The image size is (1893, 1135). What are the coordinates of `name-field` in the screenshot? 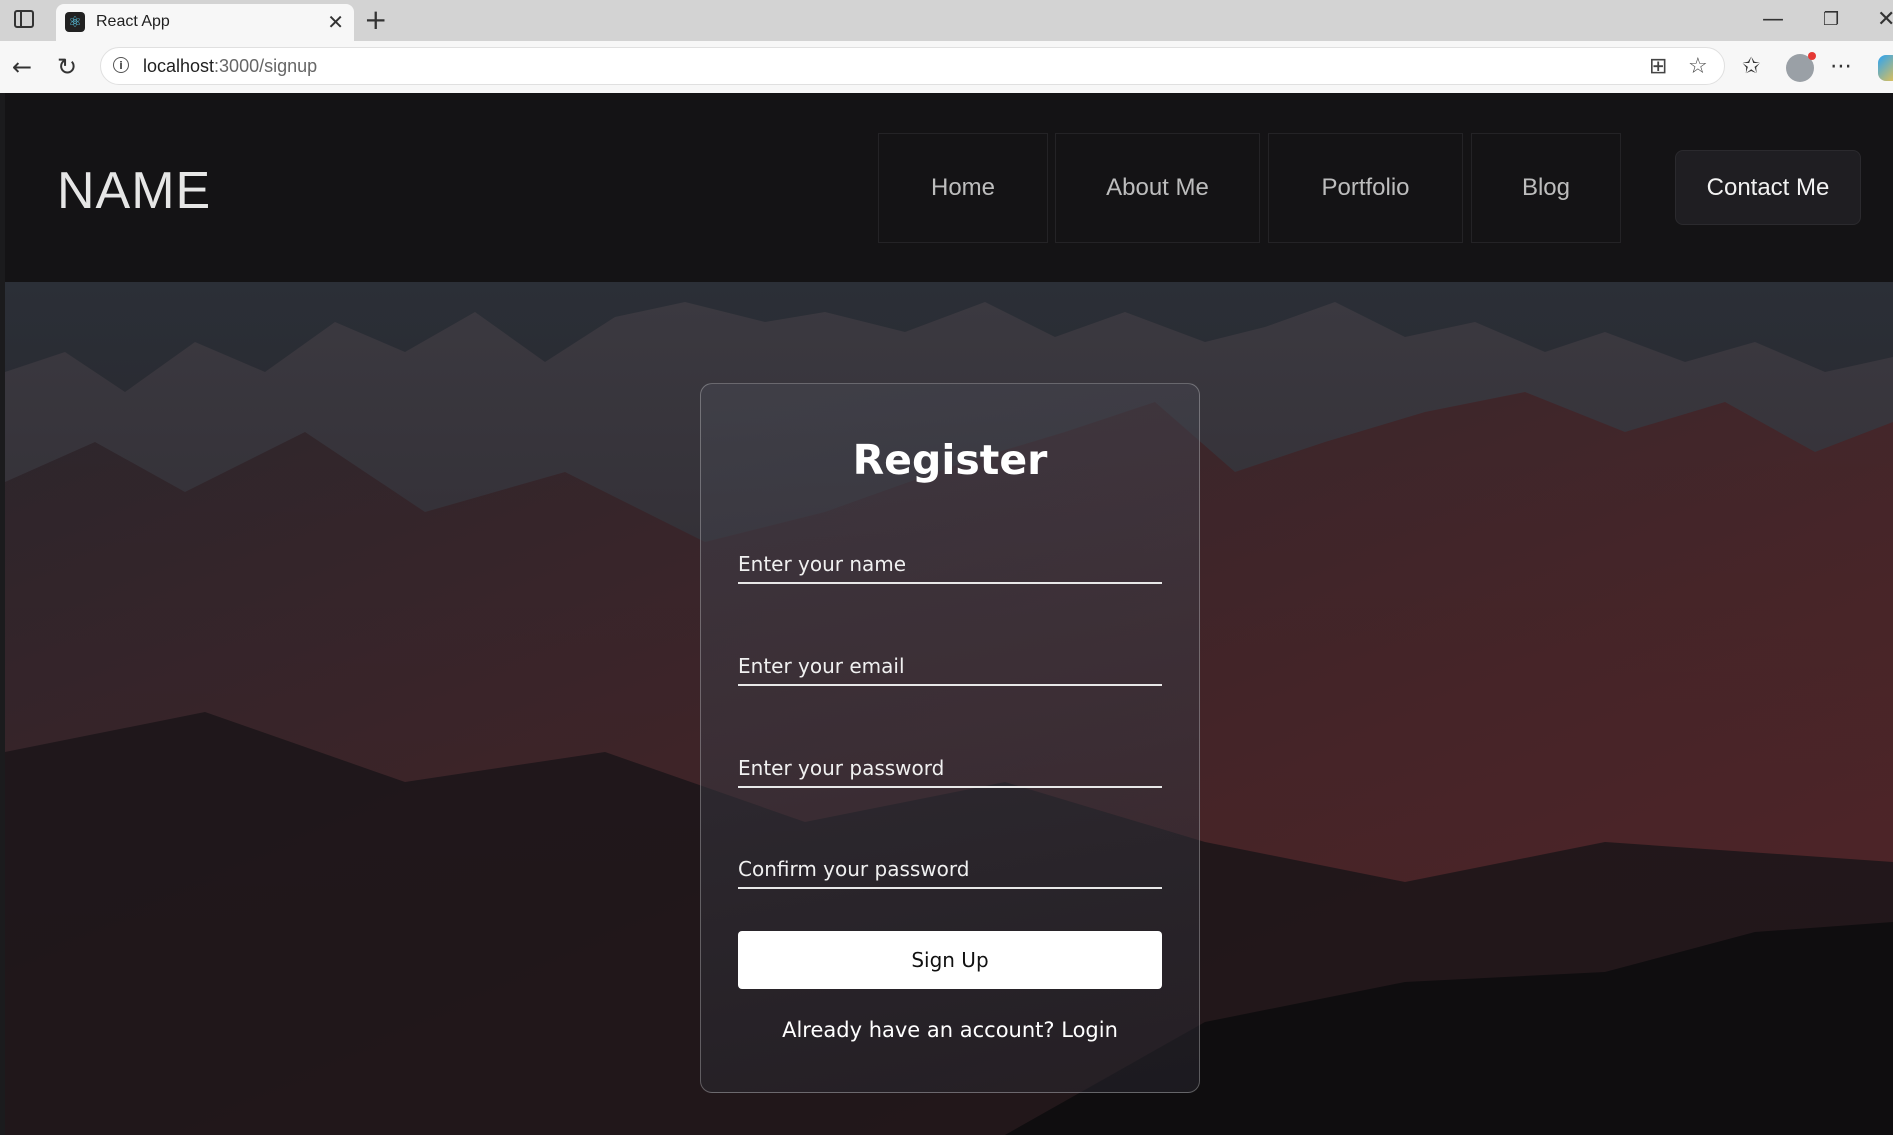 It's located at (950, 559).